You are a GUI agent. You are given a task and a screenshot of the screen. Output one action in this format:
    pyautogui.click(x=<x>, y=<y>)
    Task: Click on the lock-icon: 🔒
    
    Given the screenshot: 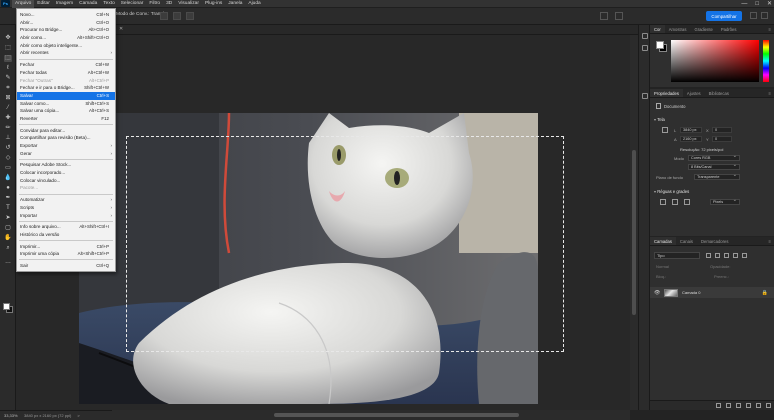 What is the action you would take?
    pyautogui.click(x=765, y=293)
    